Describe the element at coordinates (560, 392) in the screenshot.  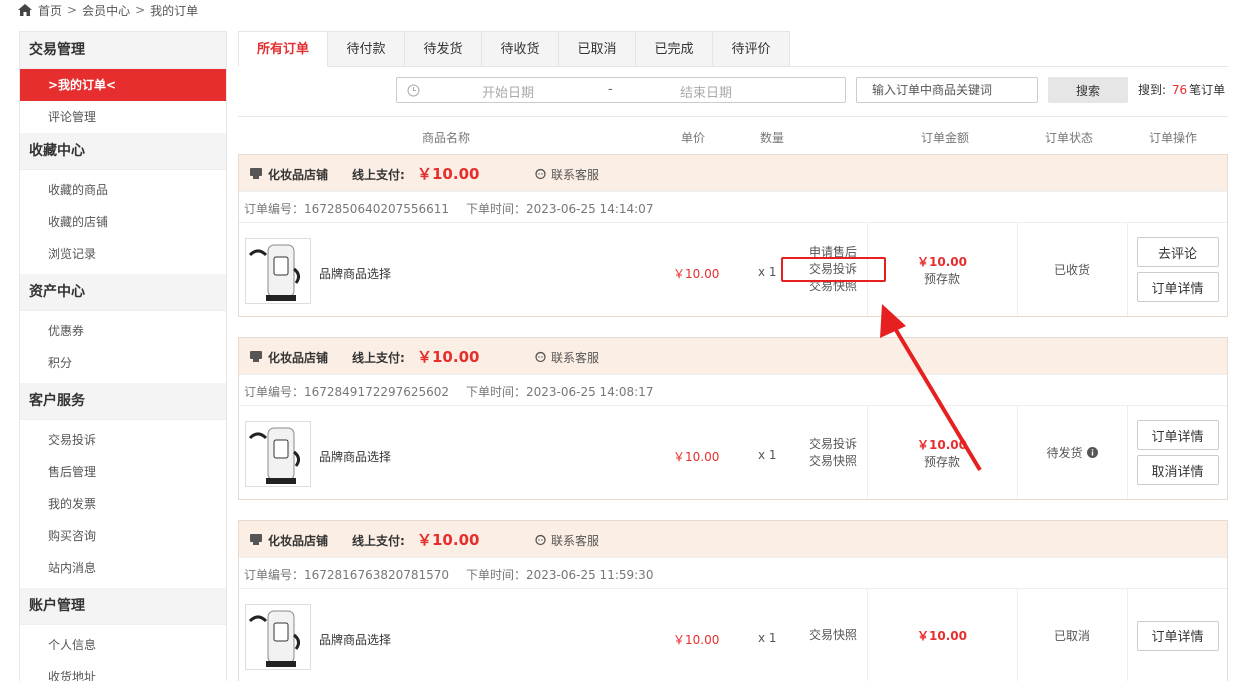
I see `order-time: 下单时间：2023-06-25 14:08:17` at that location.